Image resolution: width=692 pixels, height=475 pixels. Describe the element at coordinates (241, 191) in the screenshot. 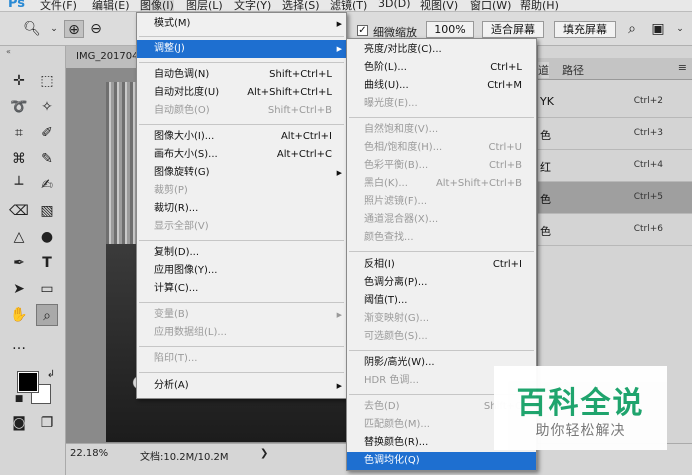

I see `menu-item-crop: 裁剪(P)` at that location.